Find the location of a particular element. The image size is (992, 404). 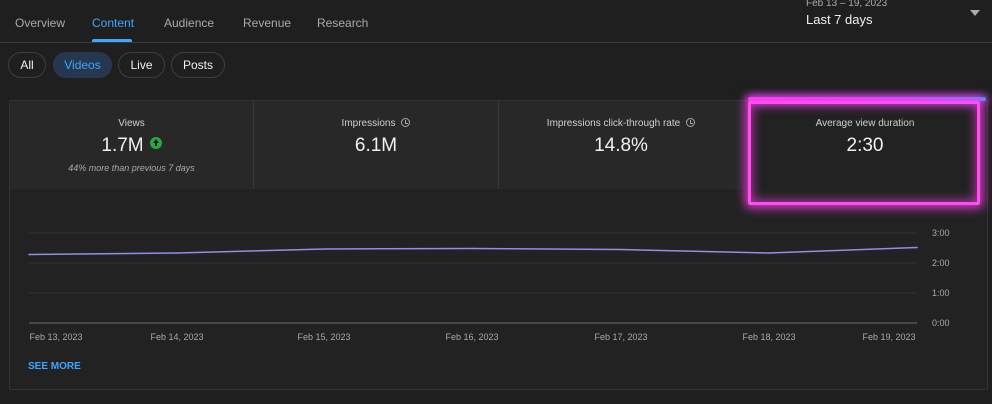

x-tick-label: Feb 15, 2023 is located at coordinates (324, 337).